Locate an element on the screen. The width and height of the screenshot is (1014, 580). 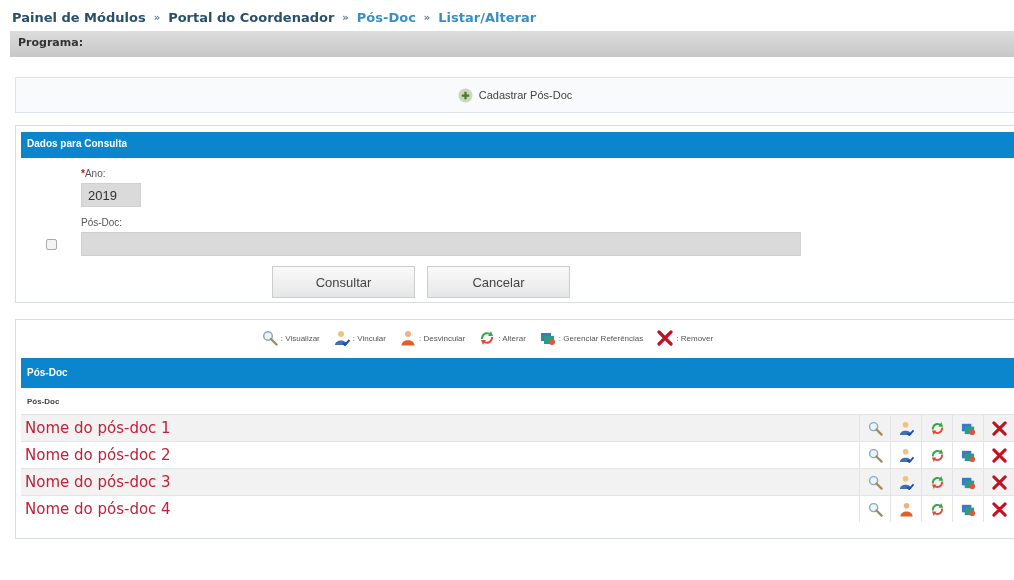
action-button: Cancelar is located at coordinates (498, 282).